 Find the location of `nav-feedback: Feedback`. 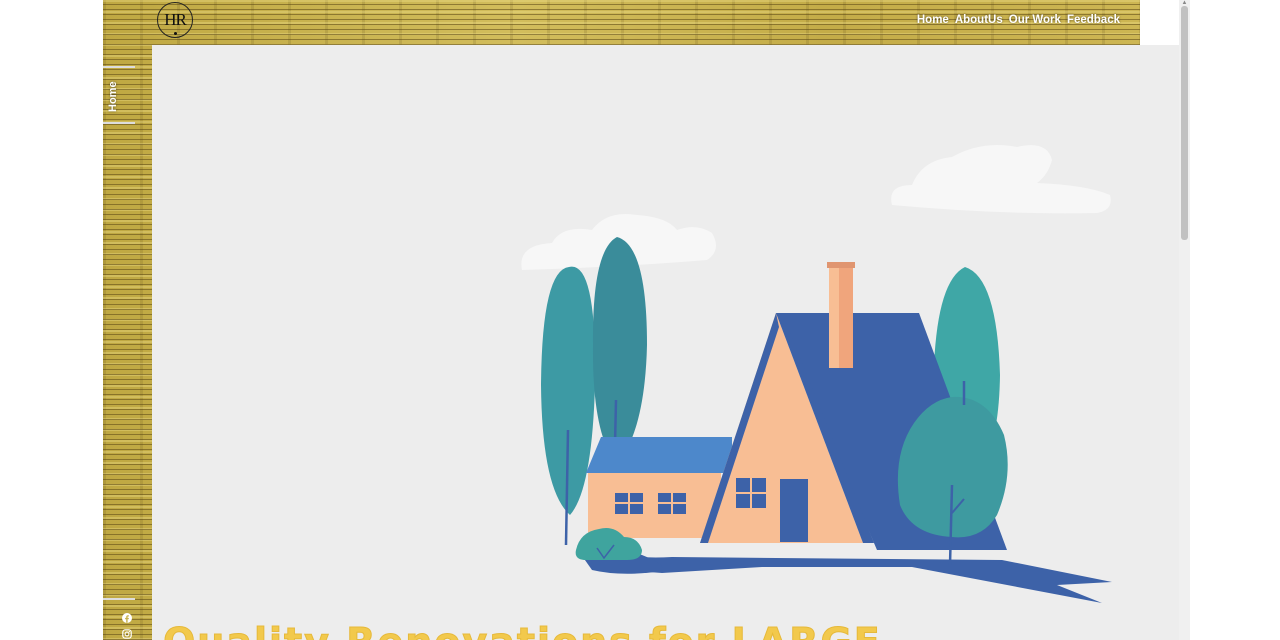

nav-feedback: Feedback is located at coordinates (1093, 20).